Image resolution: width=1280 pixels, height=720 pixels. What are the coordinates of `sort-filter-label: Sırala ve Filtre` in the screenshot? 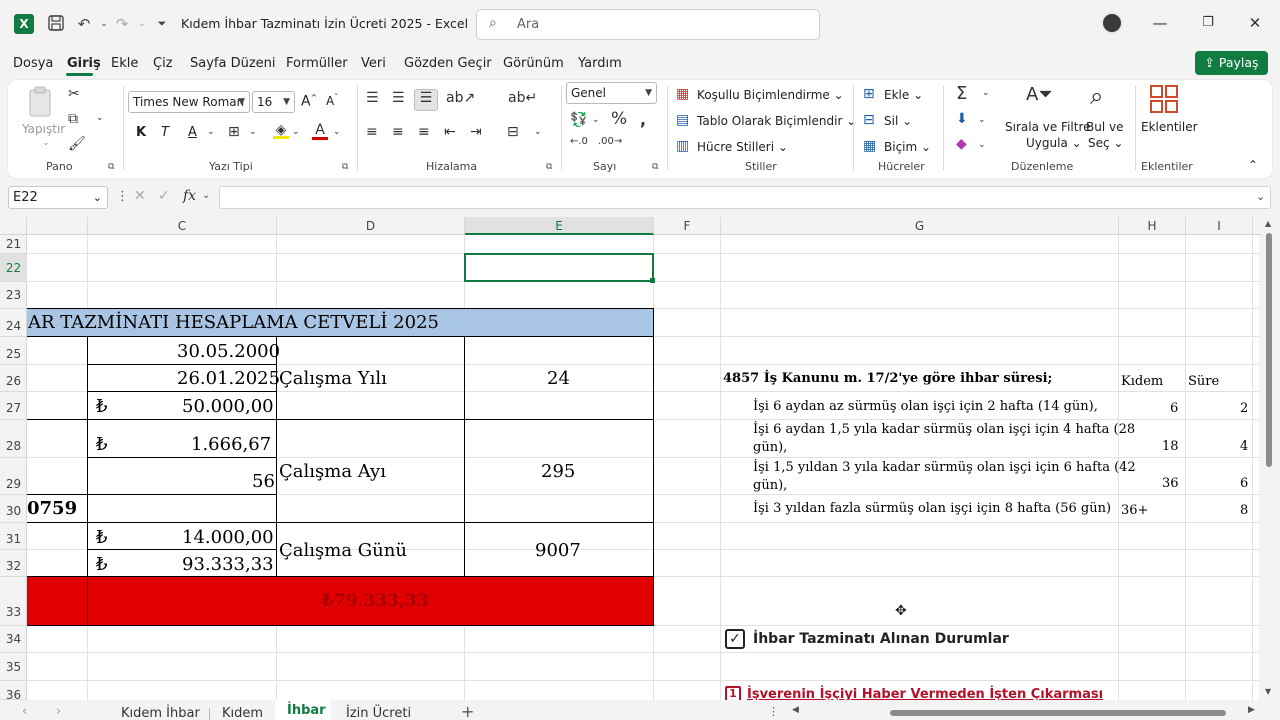 It's located at (1048, 127).